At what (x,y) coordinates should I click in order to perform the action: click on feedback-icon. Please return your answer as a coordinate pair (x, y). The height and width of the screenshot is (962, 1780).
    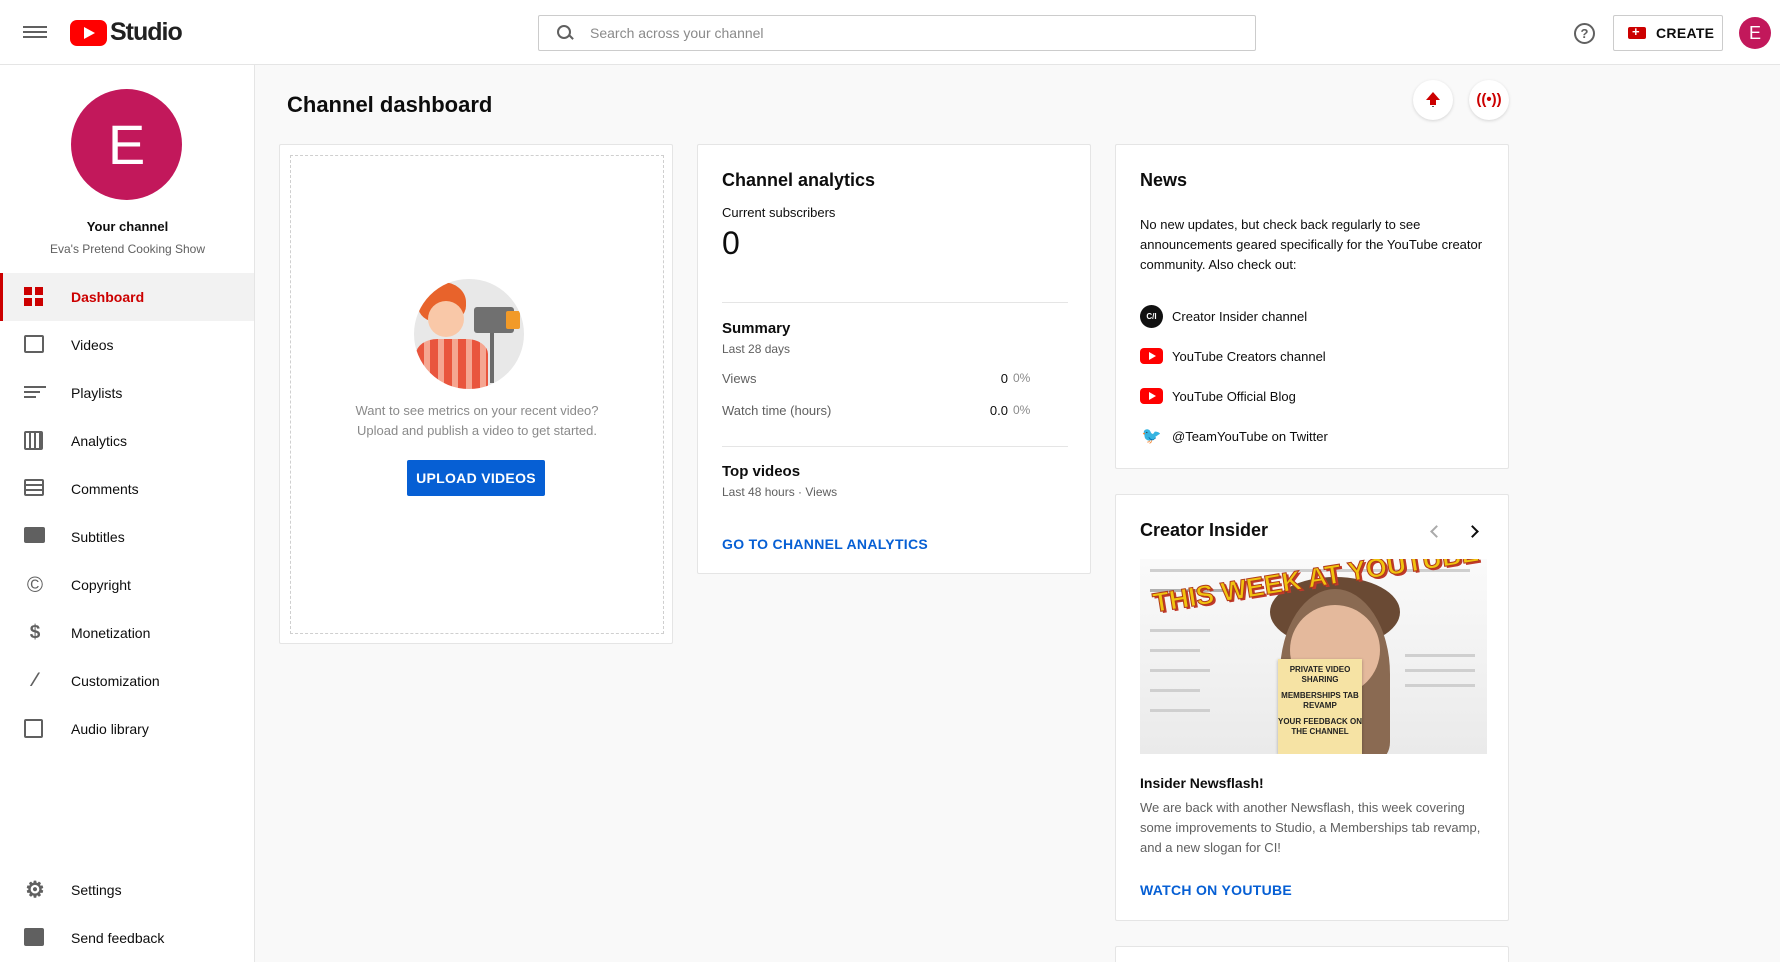
    Looking at the image, I should click on (34, 937).